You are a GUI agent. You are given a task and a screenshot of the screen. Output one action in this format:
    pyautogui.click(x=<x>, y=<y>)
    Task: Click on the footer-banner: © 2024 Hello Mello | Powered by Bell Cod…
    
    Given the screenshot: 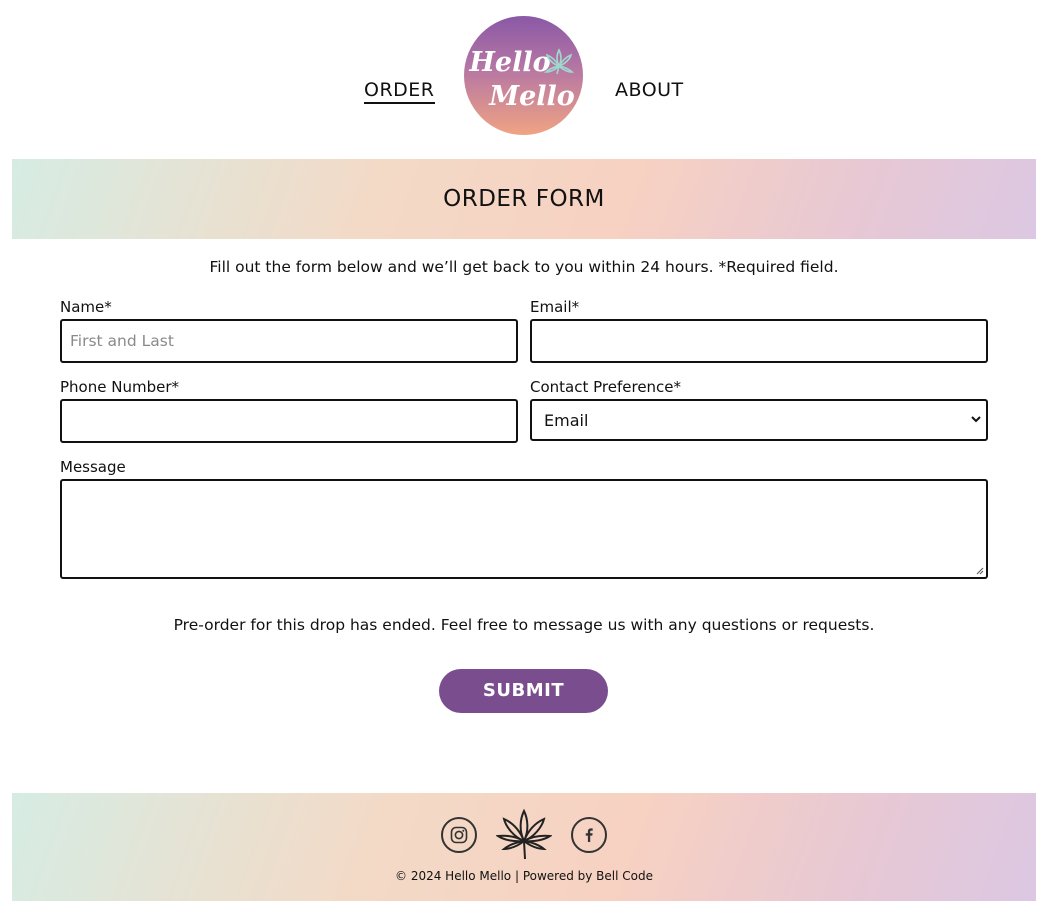 What is the action you would take?
    pyautogui.click(x=524, y=847)
    